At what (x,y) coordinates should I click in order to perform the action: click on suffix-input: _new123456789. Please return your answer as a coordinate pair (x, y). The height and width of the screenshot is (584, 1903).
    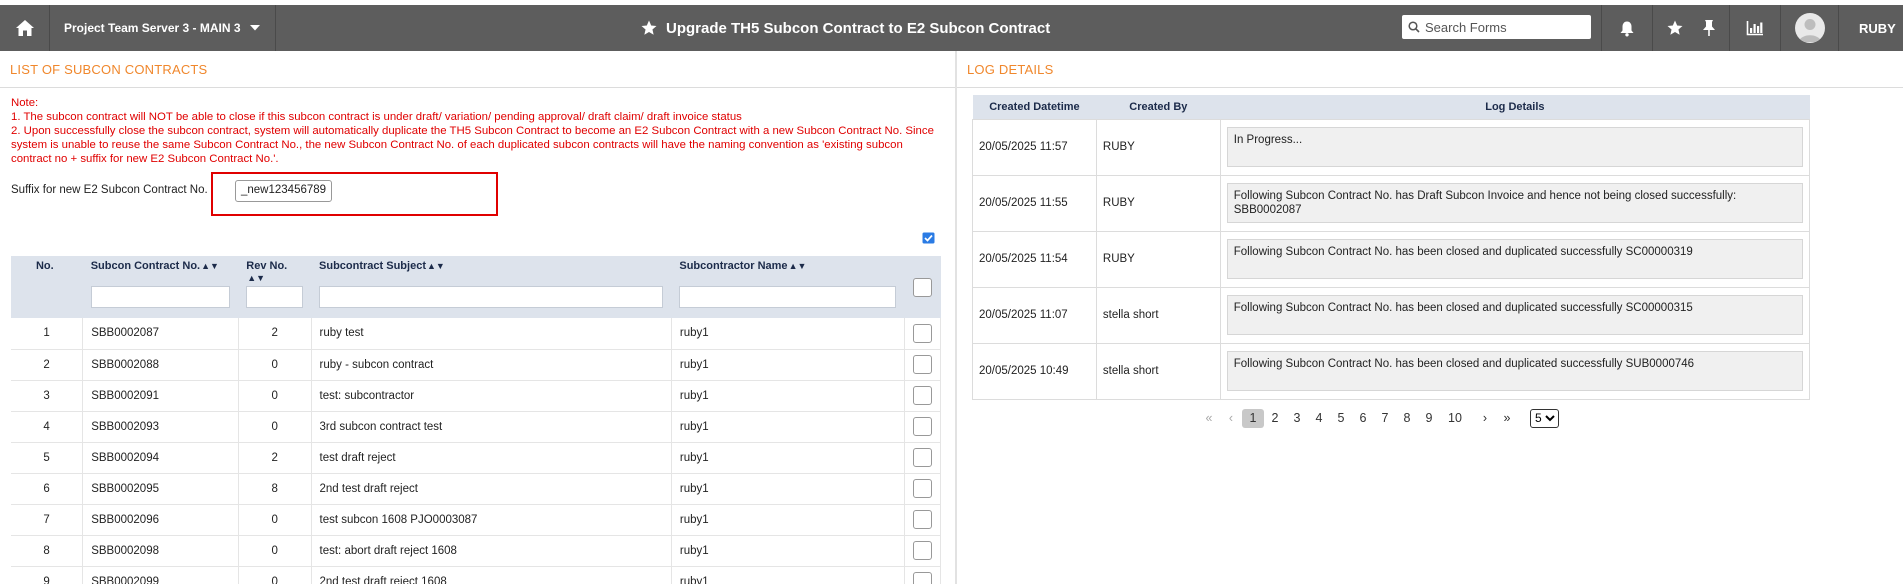
    Looking at the image, I should click on (283, 191).